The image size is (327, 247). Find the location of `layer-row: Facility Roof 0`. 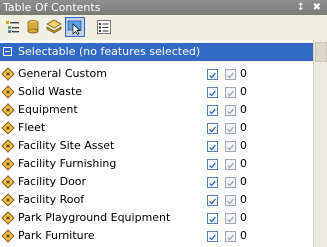

layer-row: Facility Roof 0 is located at coordinates (156, 200).